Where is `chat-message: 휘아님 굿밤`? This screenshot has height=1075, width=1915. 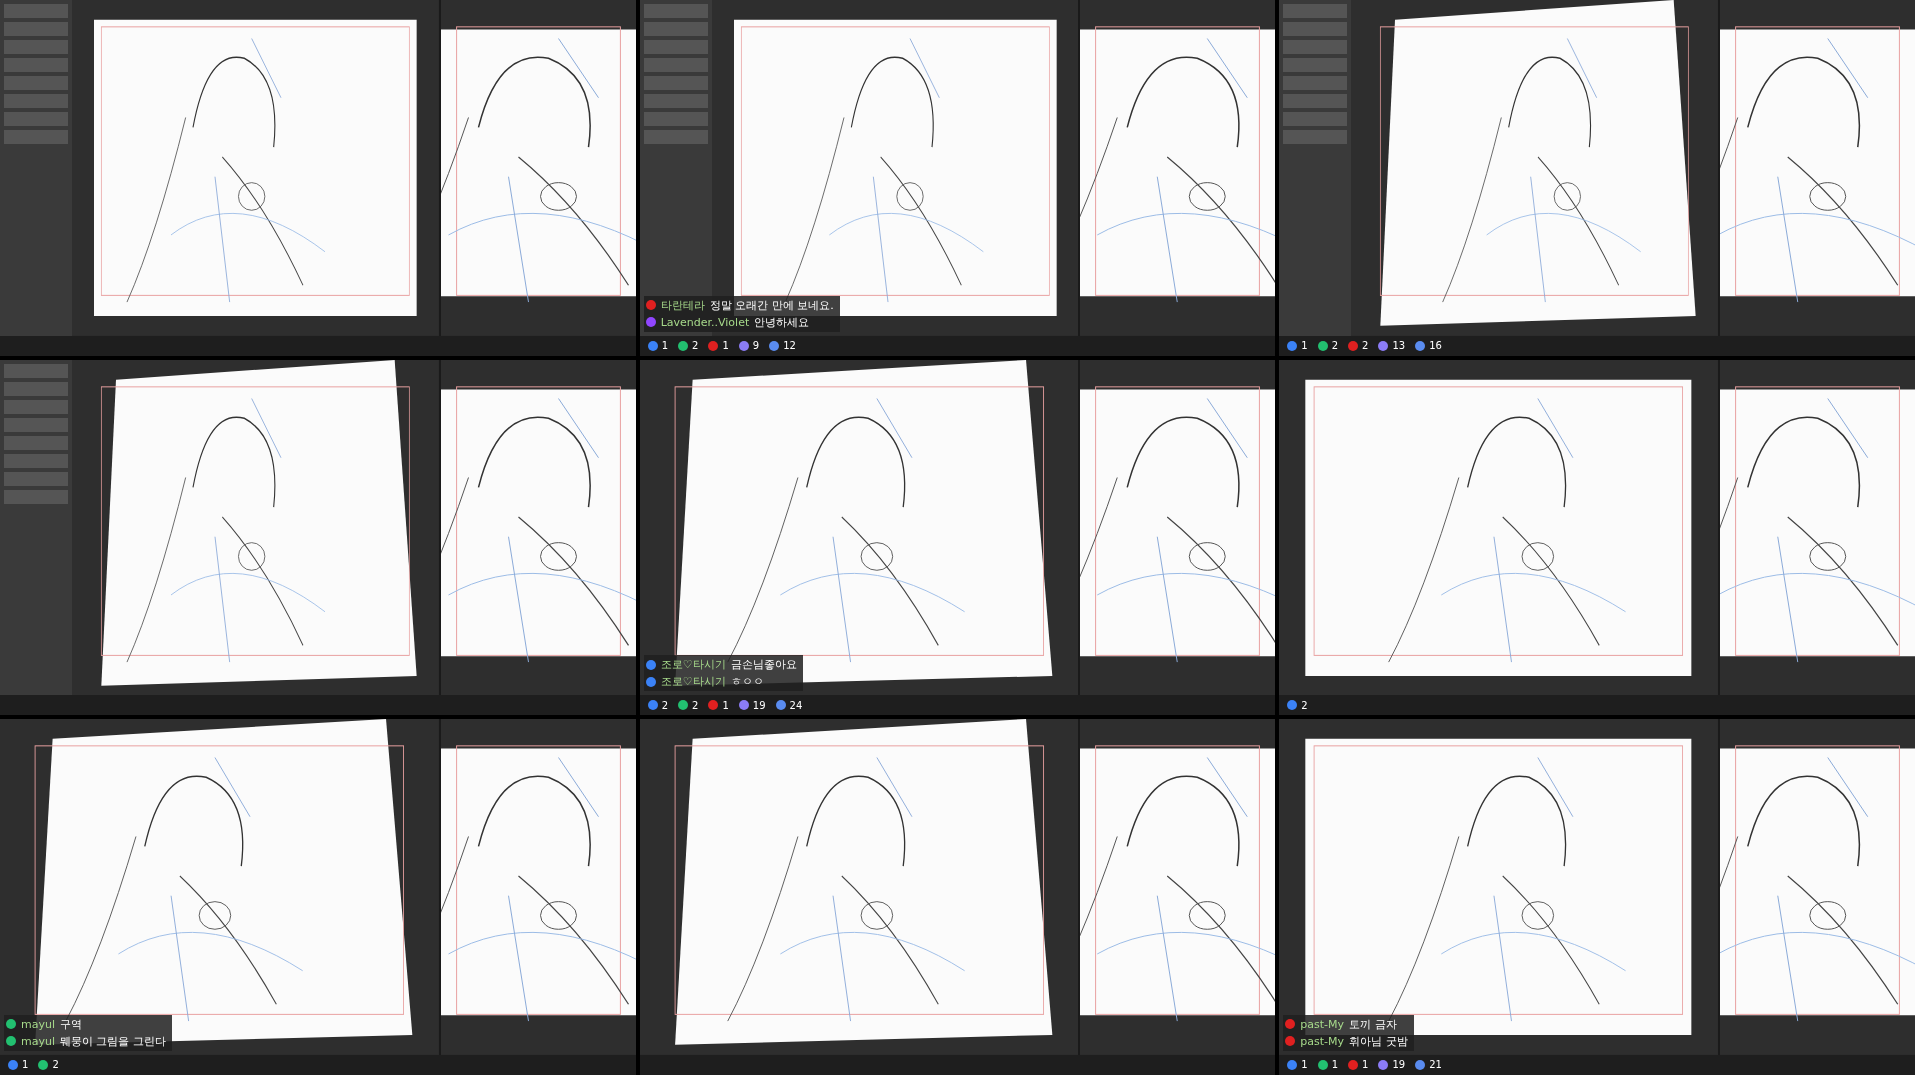
chat-message: 휘아님 굿밤 is located at coordinates (1378, 1041).